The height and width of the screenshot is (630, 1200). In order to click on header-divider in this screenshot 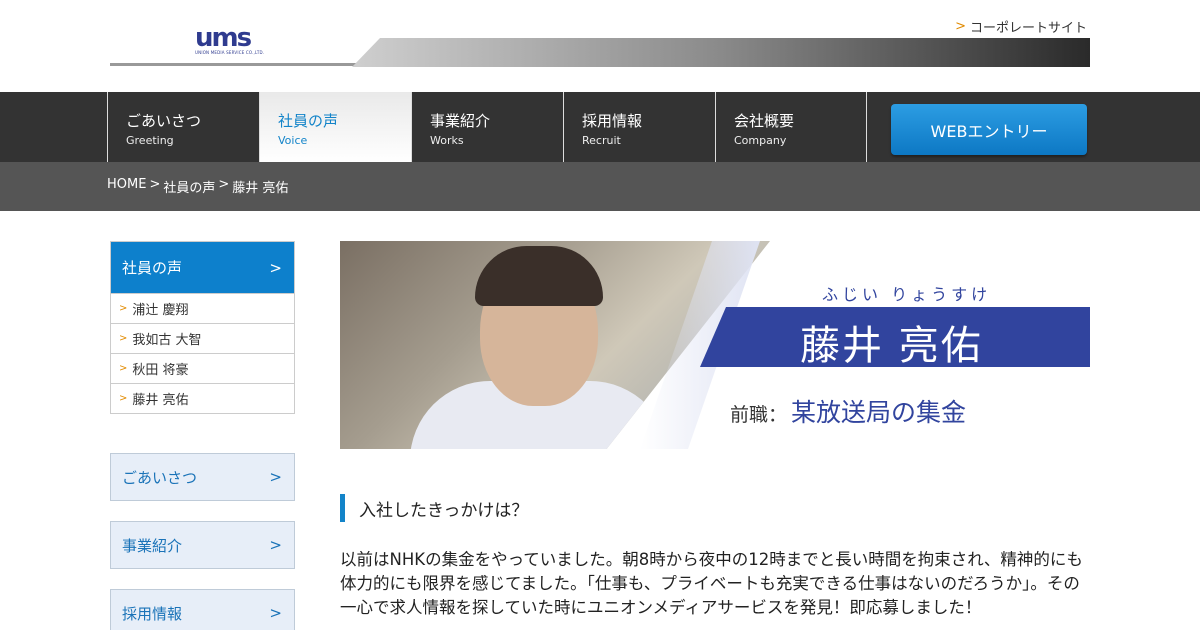, I will do `click(235, 64)`.